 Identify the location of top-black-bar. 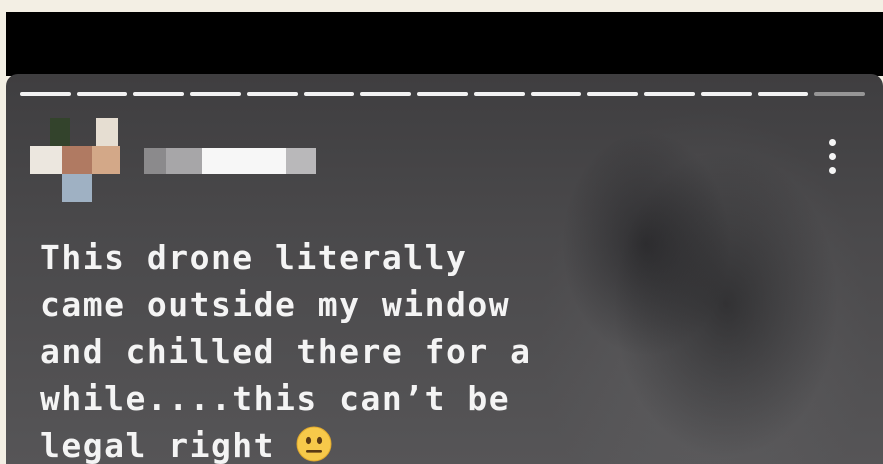
(444, 44).